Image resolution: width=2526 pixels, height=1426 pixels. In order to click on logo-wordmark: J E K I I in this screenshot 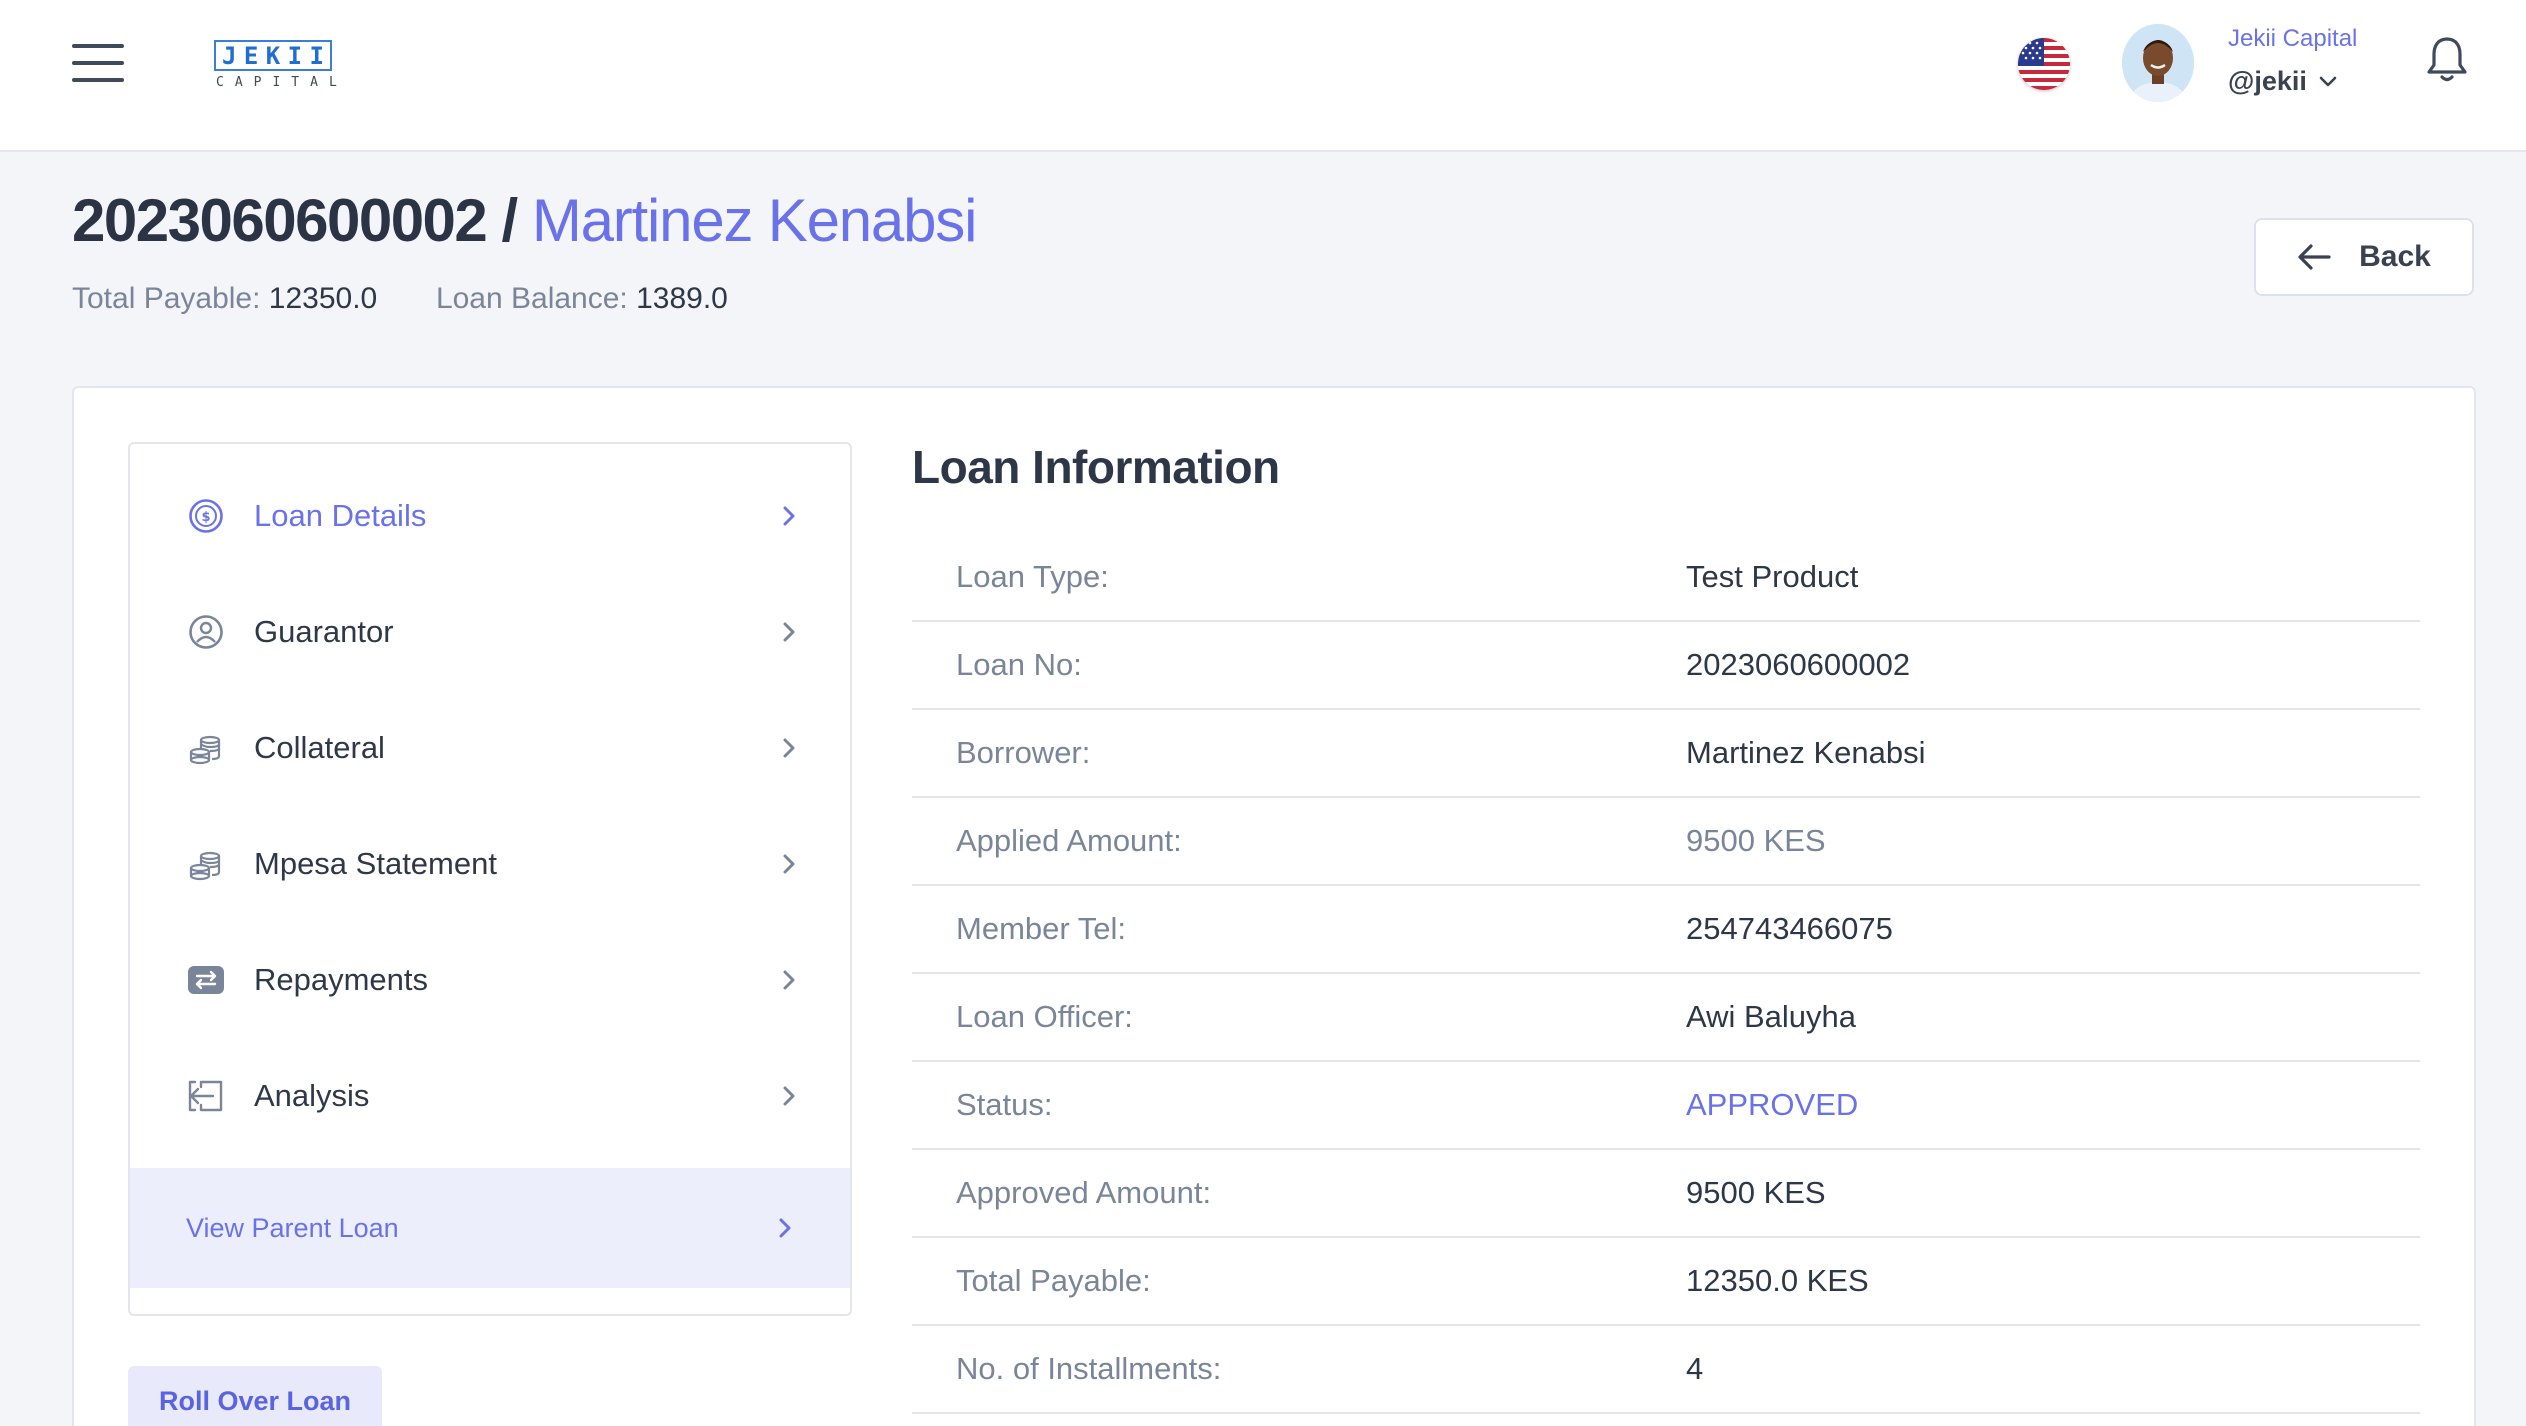, I will do `click(273, 55)`.